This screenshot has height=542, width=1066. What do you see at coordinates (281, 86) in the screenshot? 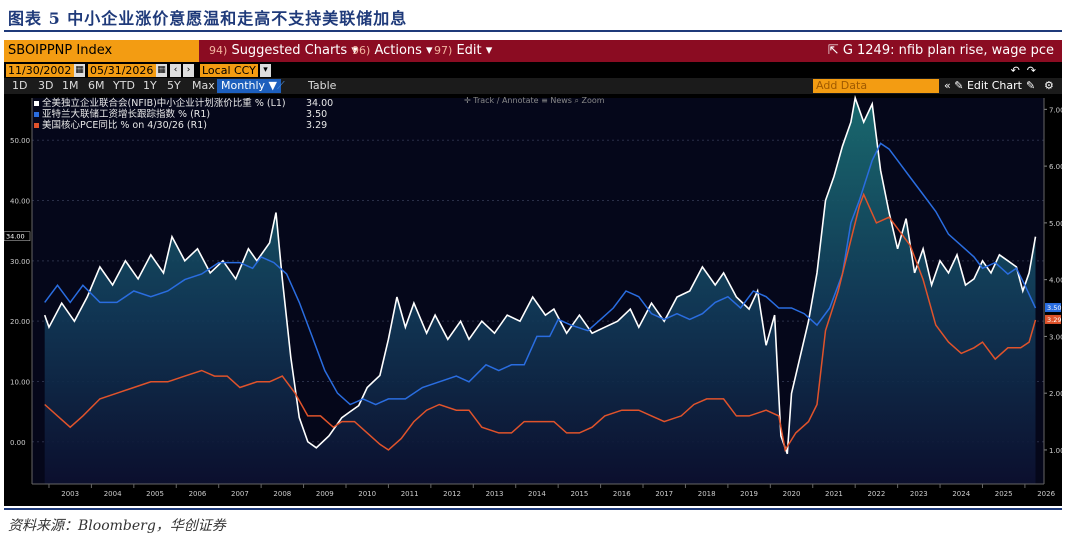
I see `line-chart-icon: ⟋` at bounding box center [281, 86].